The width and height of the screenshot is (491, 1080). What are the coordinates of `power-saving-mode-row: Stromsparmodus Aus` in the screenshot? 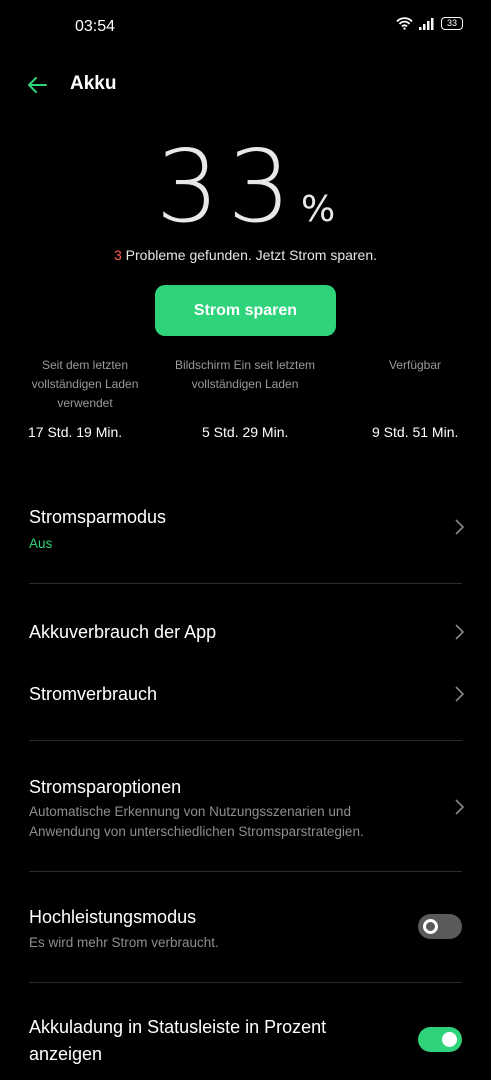 It's located at (245, 535).